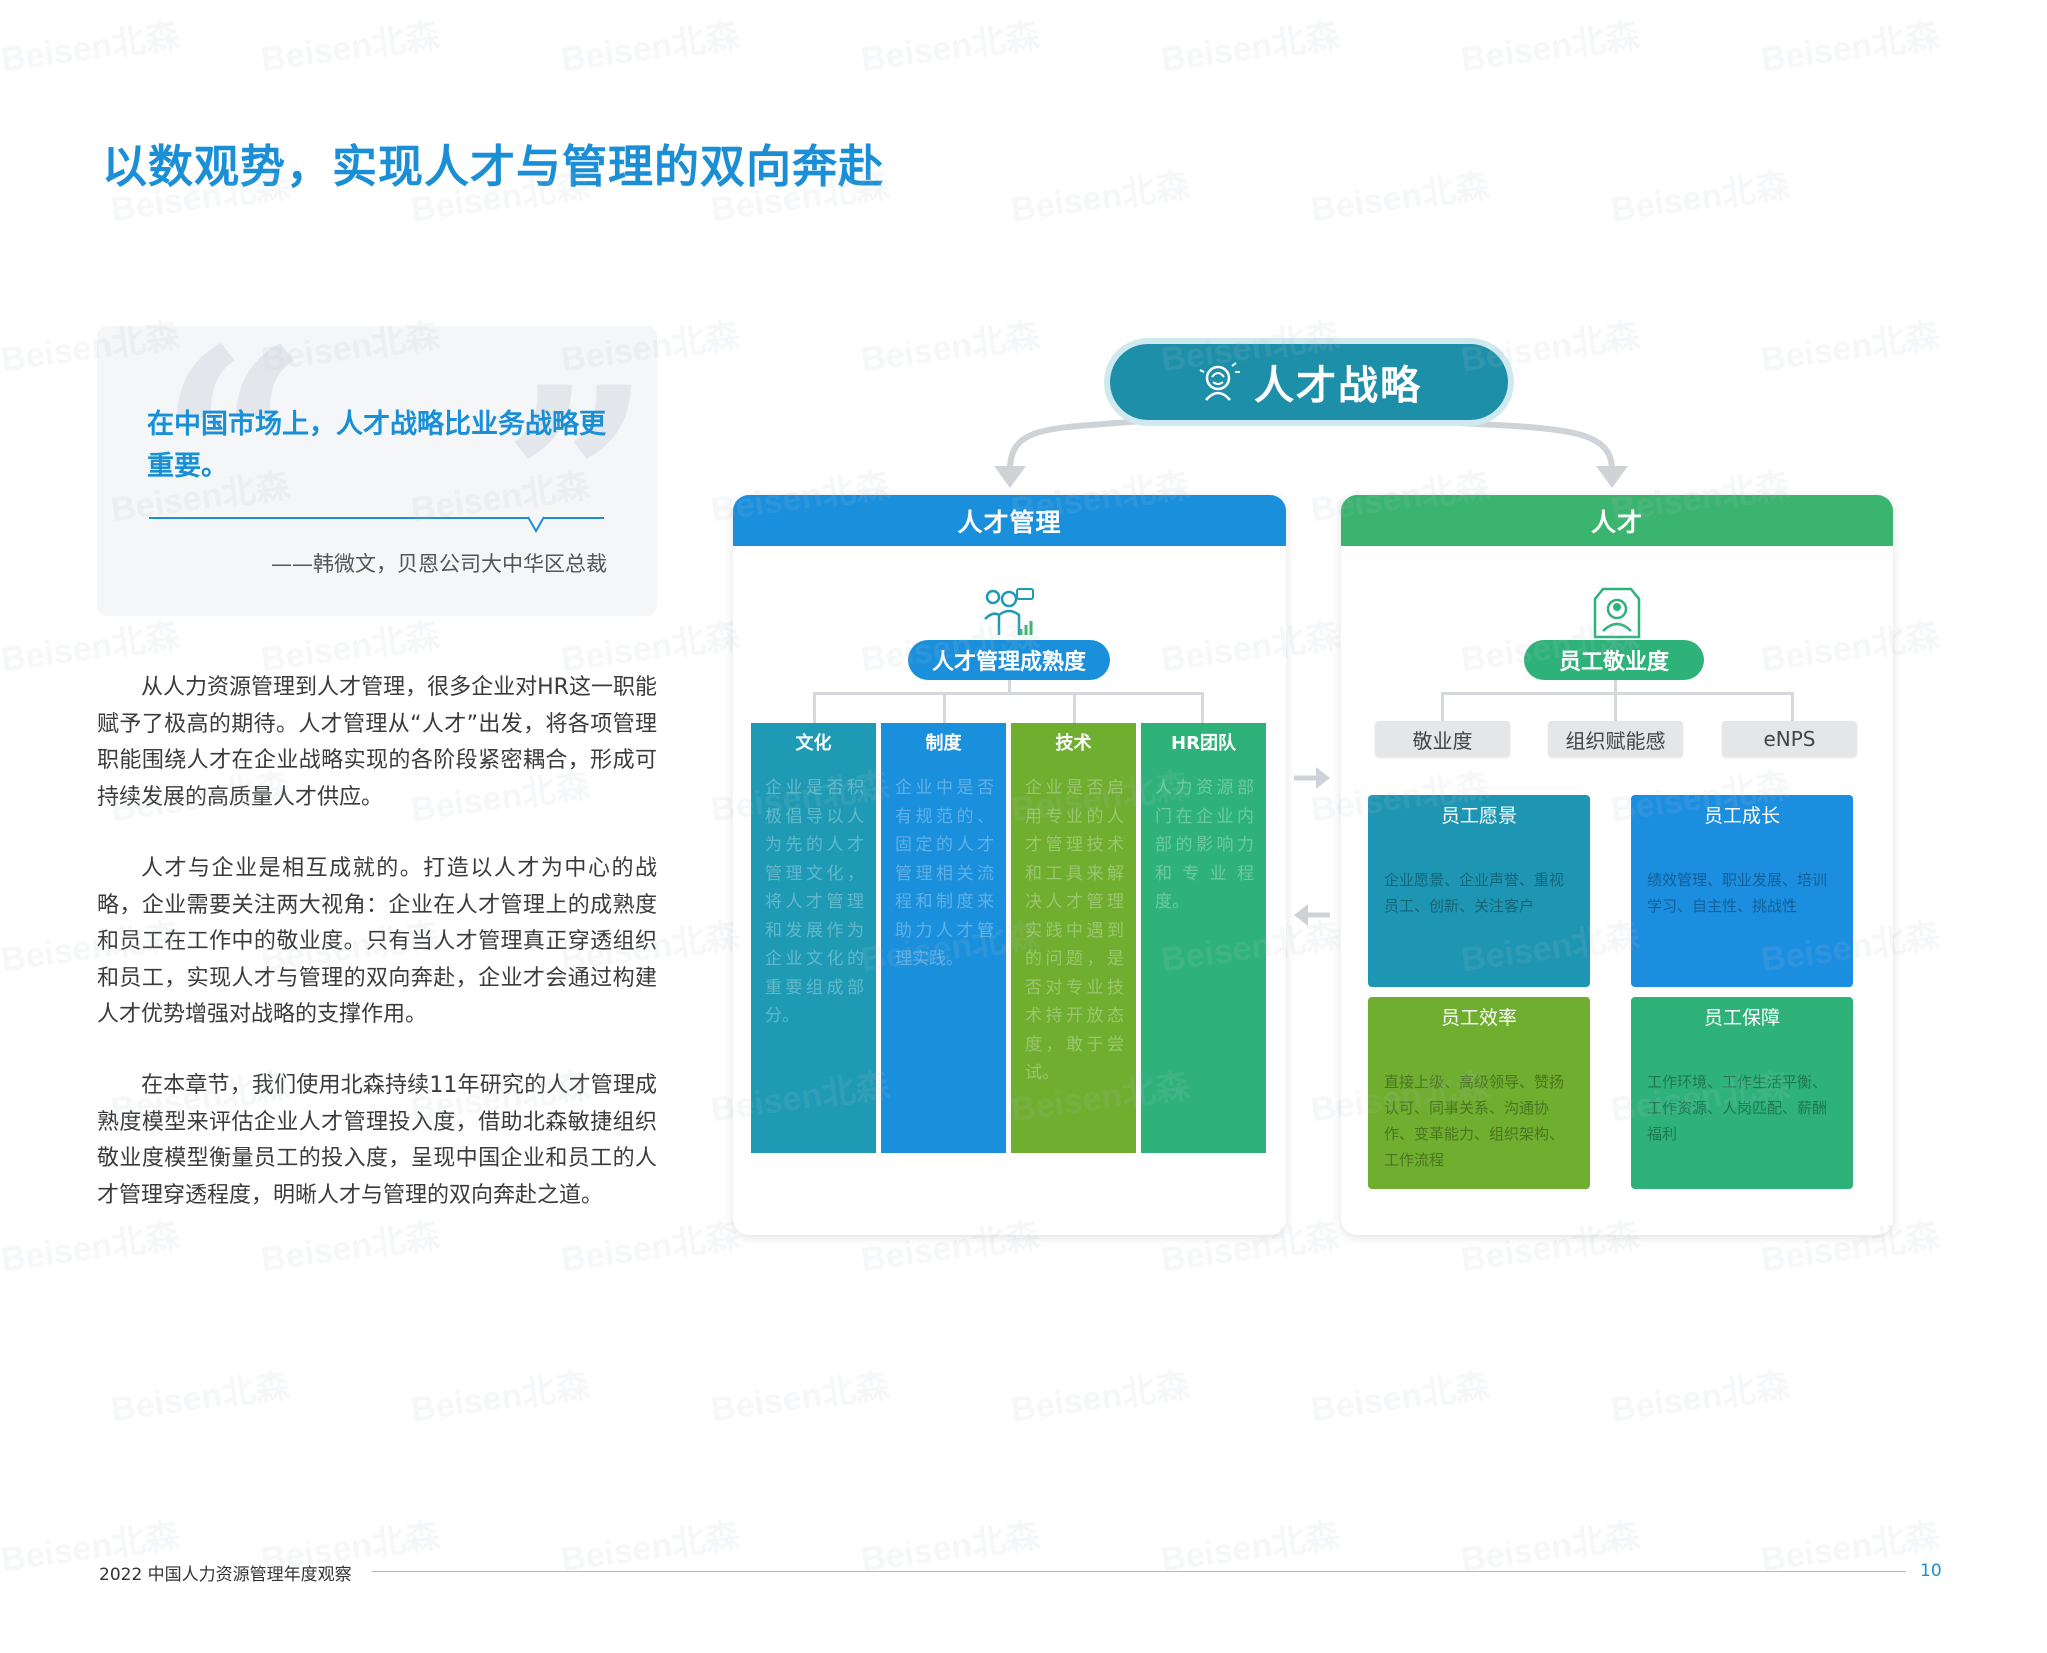 The image size is (2047, 1653). I want to click on quote-author: ——韩微文，贝恩公司大中华区总裁, so click(439, 564).